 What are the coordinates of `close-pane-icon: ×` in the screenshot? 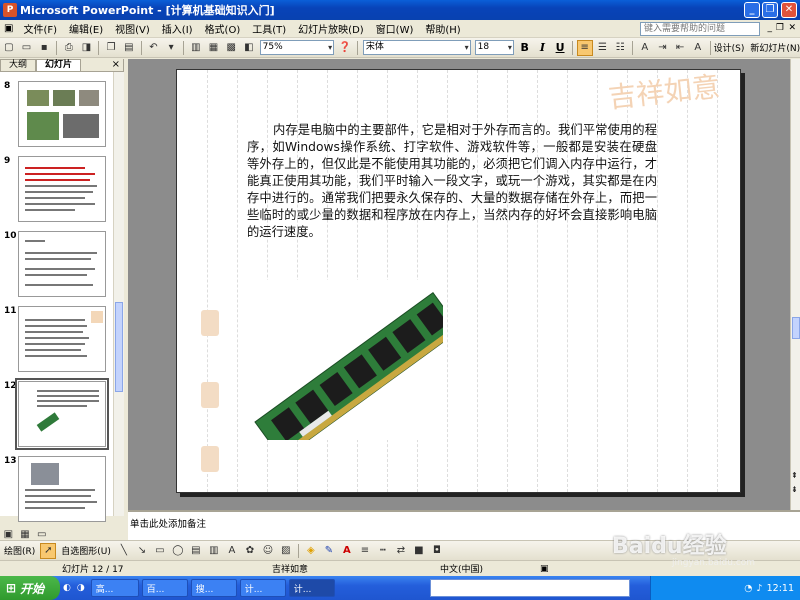 It's located at (116, 64).